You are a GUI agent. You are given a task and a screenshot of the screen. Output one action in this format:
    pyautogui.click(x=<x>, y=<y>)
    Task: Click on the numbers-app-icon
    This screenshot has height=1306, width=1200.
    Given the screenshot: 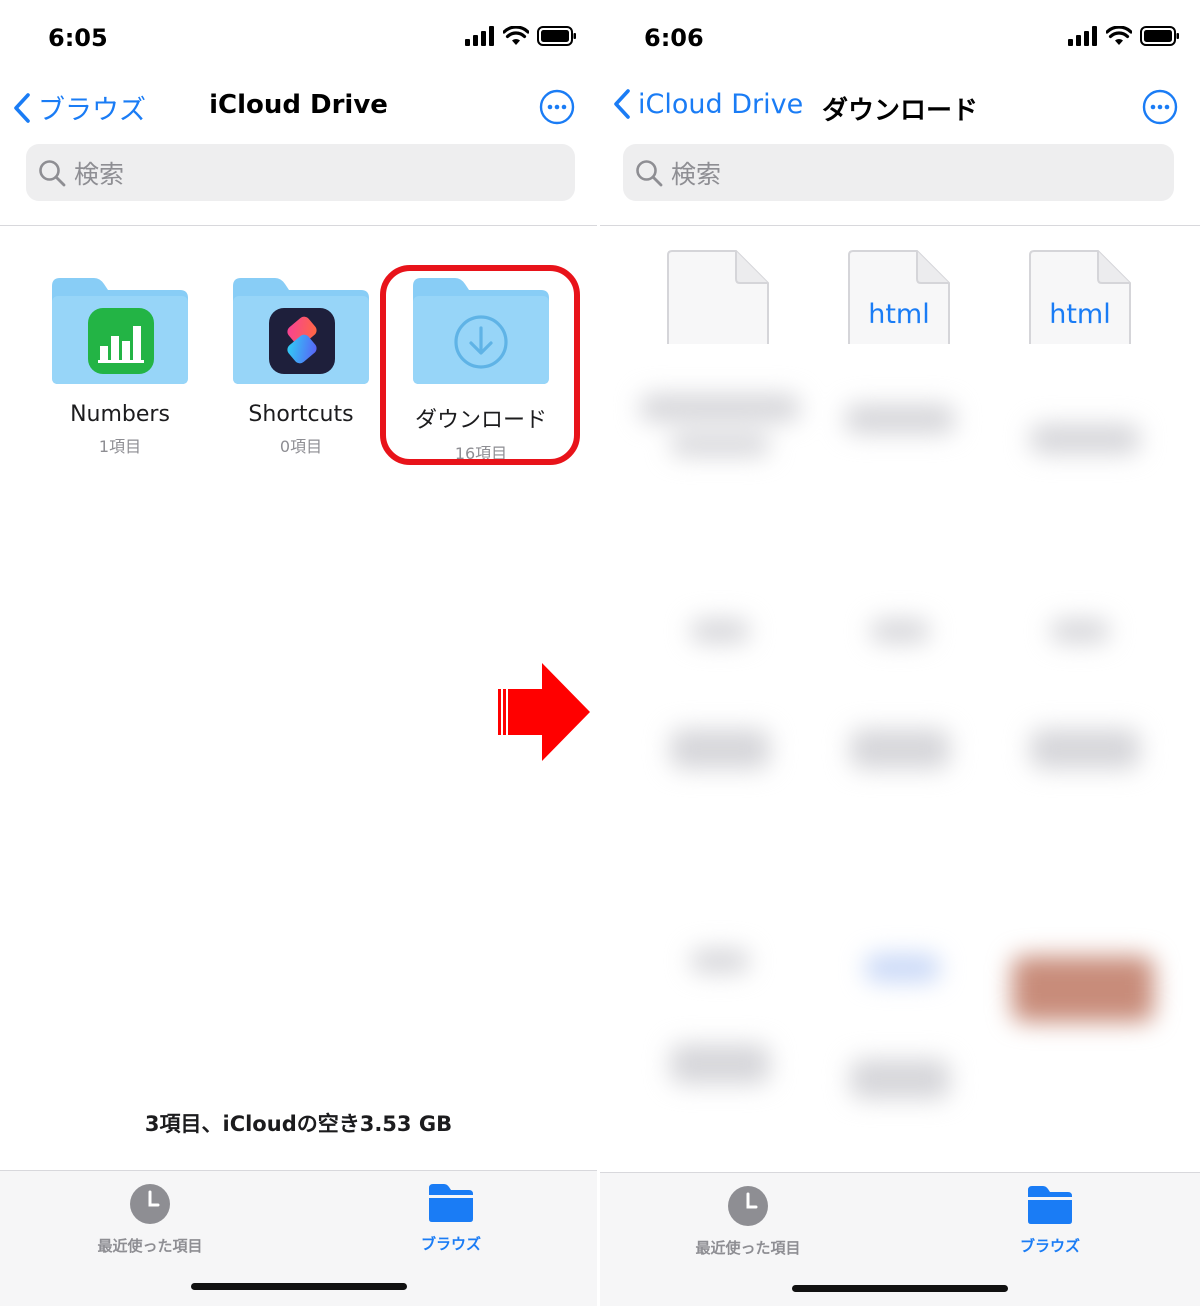 What is the action you would take?
    pyautogui.click(x=121, y=341)
    